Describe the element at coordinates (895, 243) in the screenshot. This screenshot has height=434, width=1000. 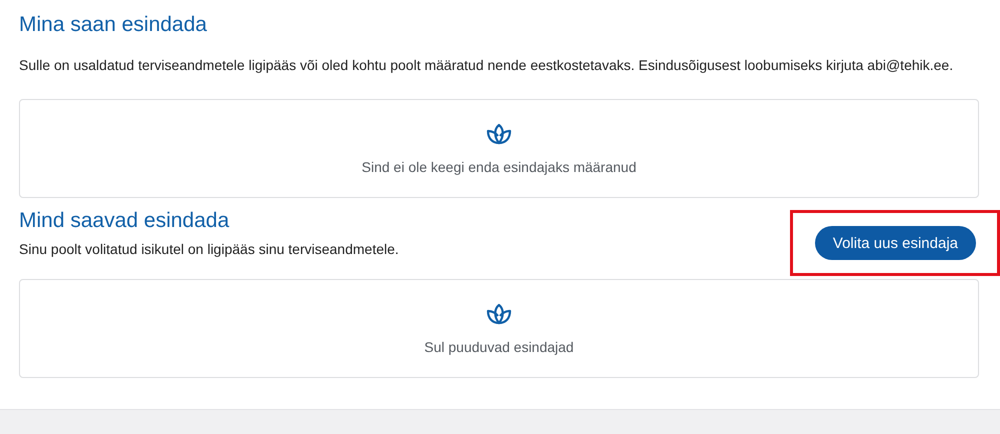
I see `add-representative-button: Volita uus esindaja` at that location.